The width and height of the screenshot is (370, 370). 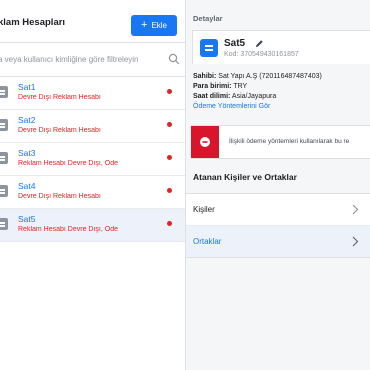 I want to click on account-name: Sat1, so click(x=27, y=87).